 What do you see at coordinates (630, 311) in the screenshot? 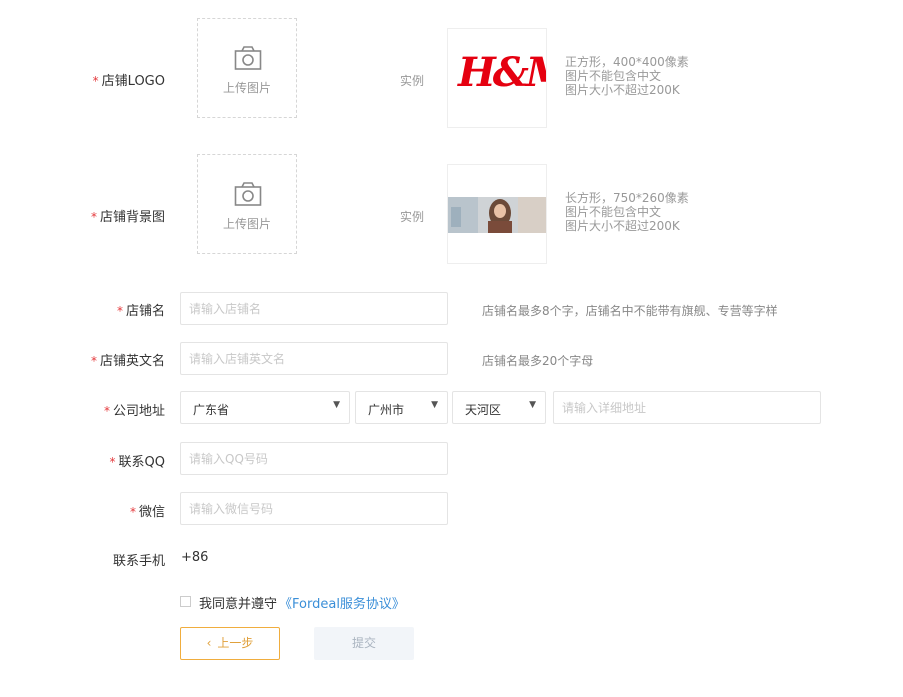
I see `store-name-hint: 店铺名最多8个字，店铺名中不能带有旗舰、专营等字样` at bounding box center [630, 311].